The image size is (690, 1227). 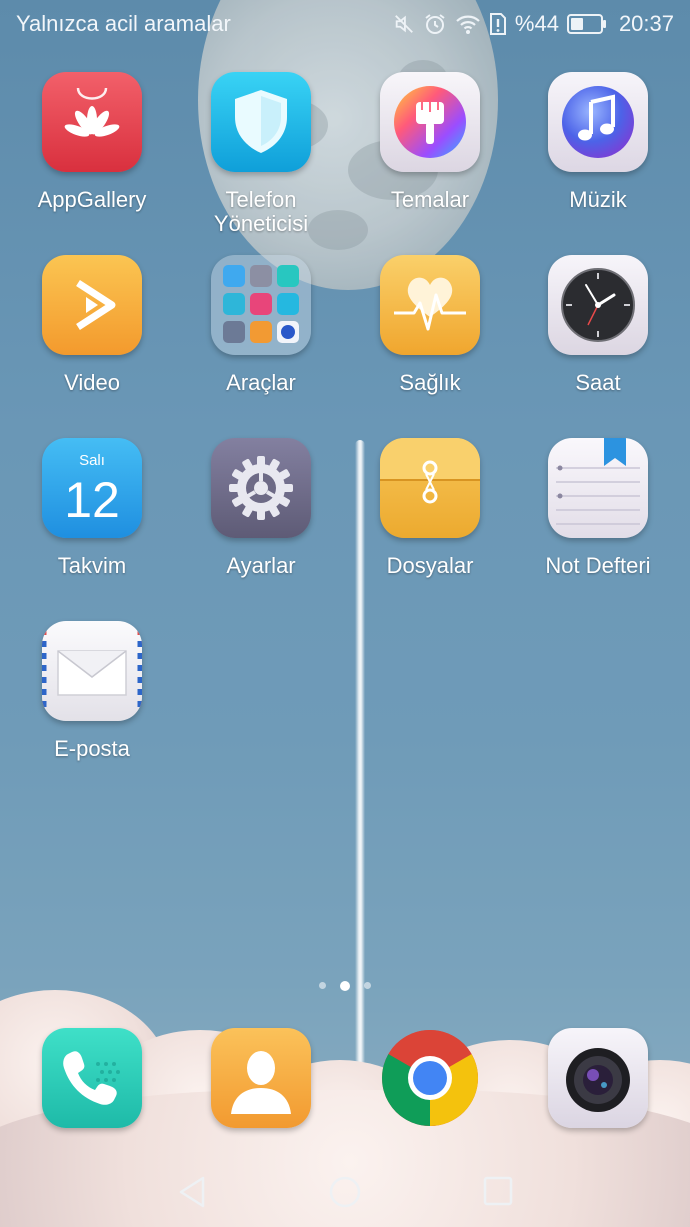 I want to click on app-temalar: Temalar, so click(x=430, y=142).